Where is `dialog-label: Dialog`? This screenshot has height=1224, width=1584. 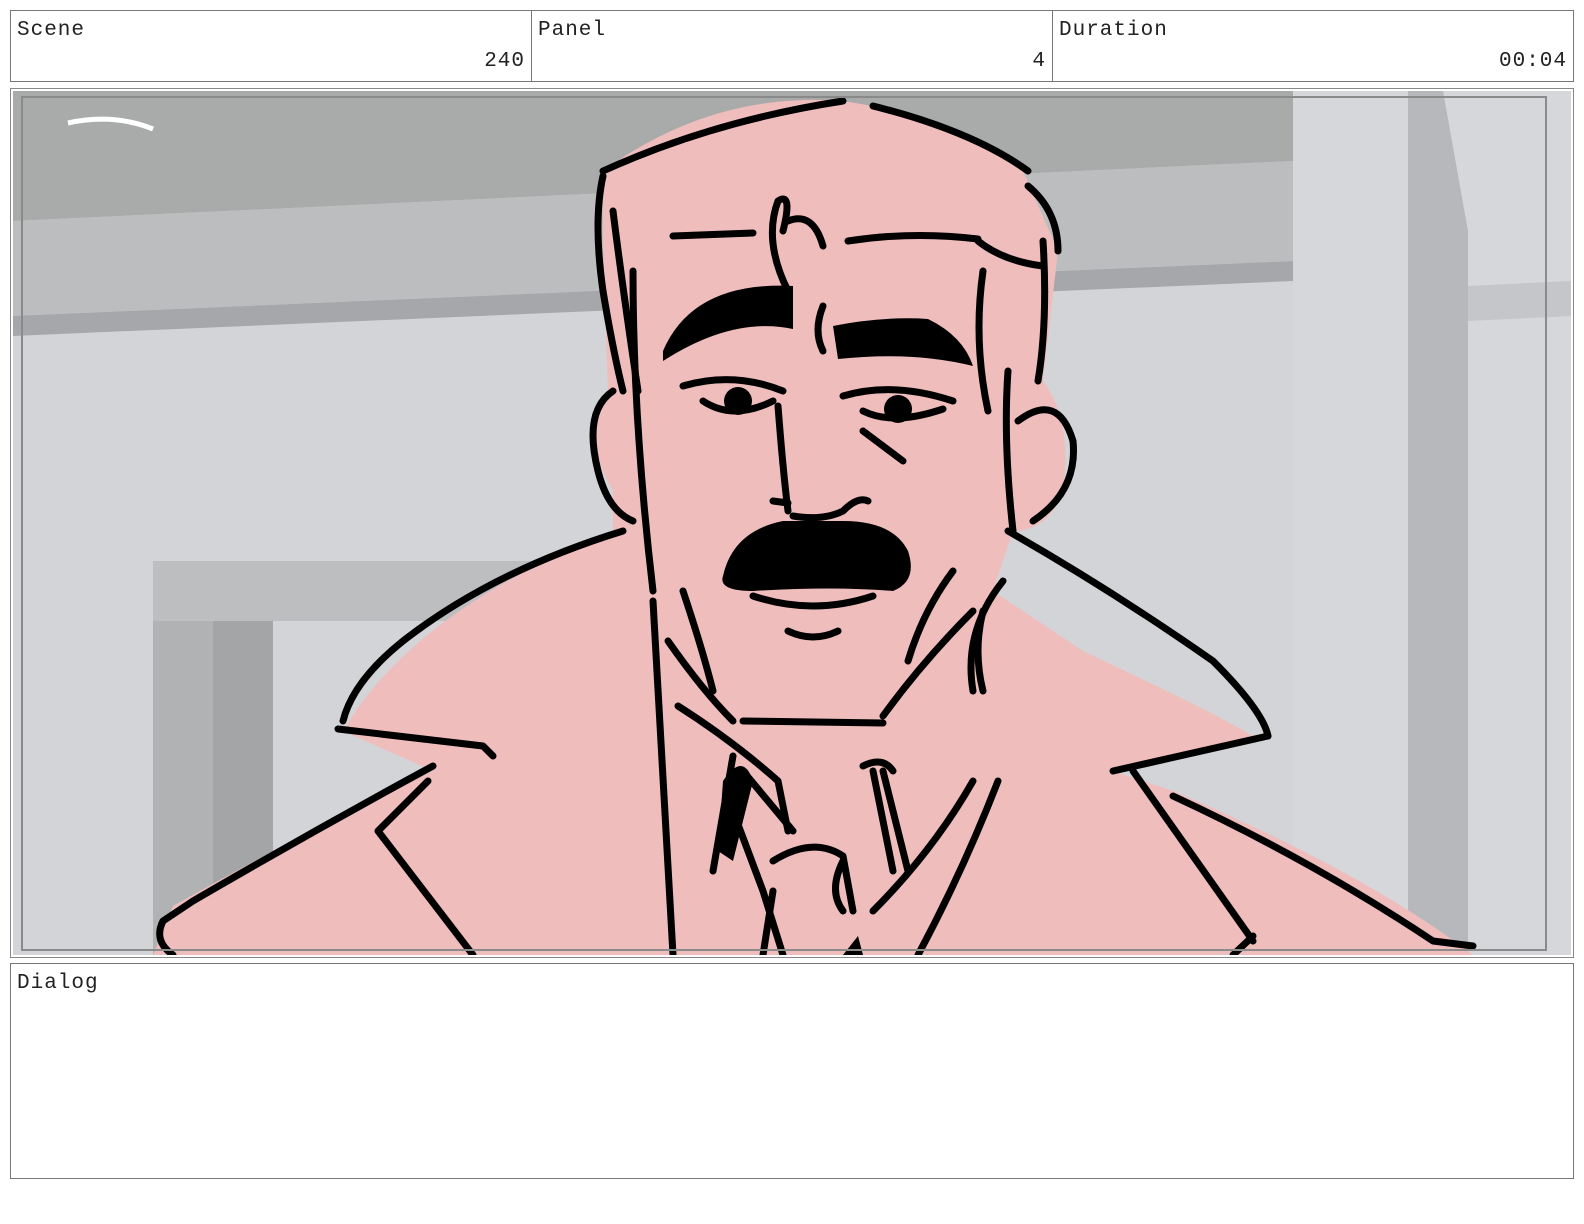
dialog-label: Dialog is located at coordinates (58, 983).